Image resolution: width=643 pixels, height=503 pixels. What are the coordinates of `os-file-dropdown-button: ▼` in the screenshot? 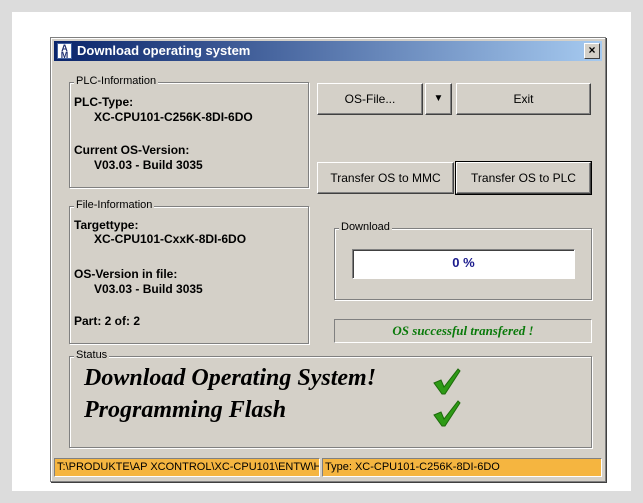 It's located at (438, 99).